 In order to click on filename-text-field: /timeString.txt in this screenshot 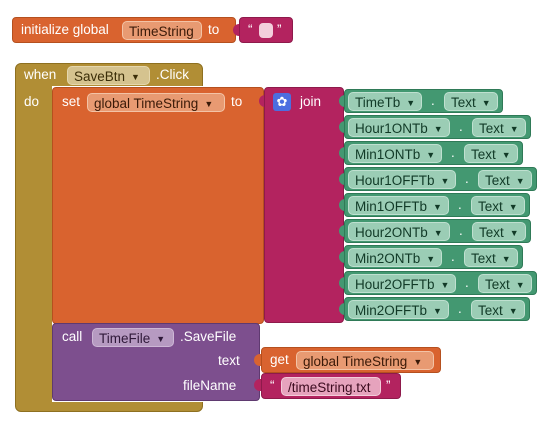, I will do `click(331, 386)`.